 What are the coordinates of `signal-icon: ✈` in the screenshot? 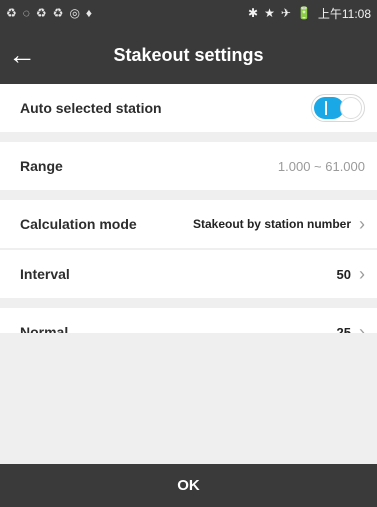 It's located at (285, 13).